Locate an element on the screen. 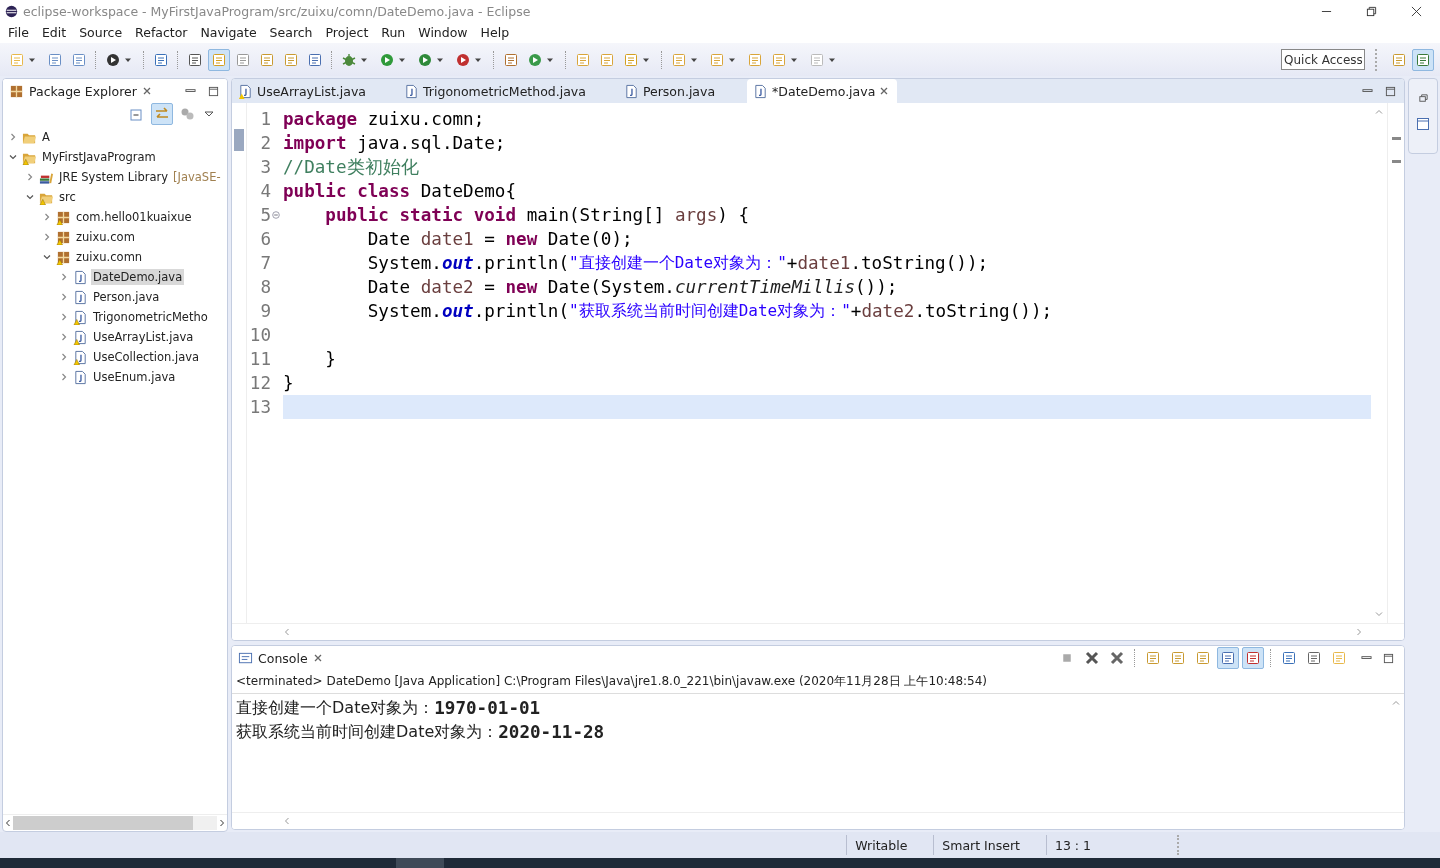  fold-icon is located at coordinates (276, 215).